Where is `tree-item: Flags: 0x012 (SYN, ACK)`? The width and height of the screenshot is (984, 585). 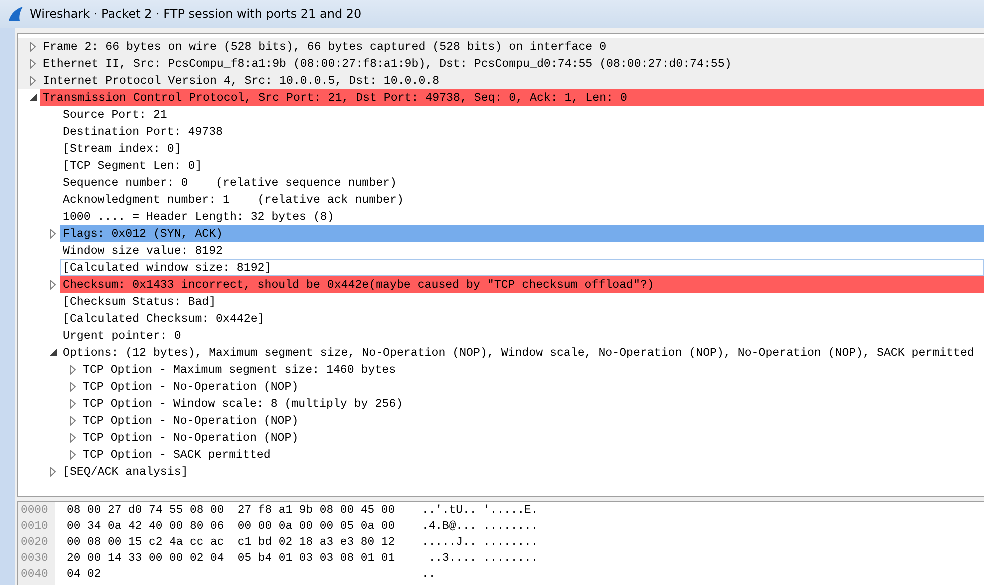 tree-item: Flags: 0x012 (SYN, ACK) is located at coordinates (522, 233).